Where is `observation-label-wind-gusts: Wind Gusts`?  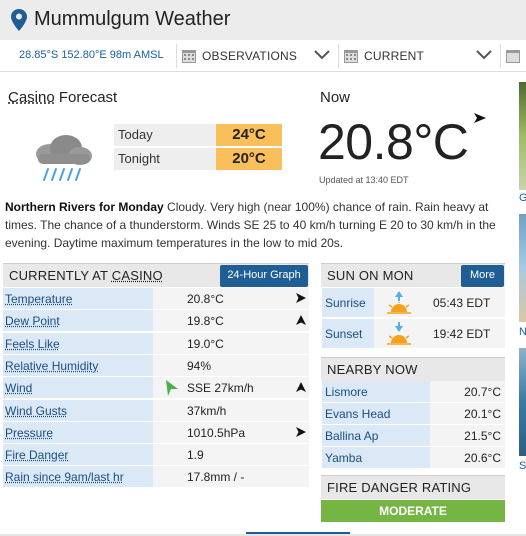 observation-label-wind-gusts: Wind Gusts is located at coordinates (78, 410).